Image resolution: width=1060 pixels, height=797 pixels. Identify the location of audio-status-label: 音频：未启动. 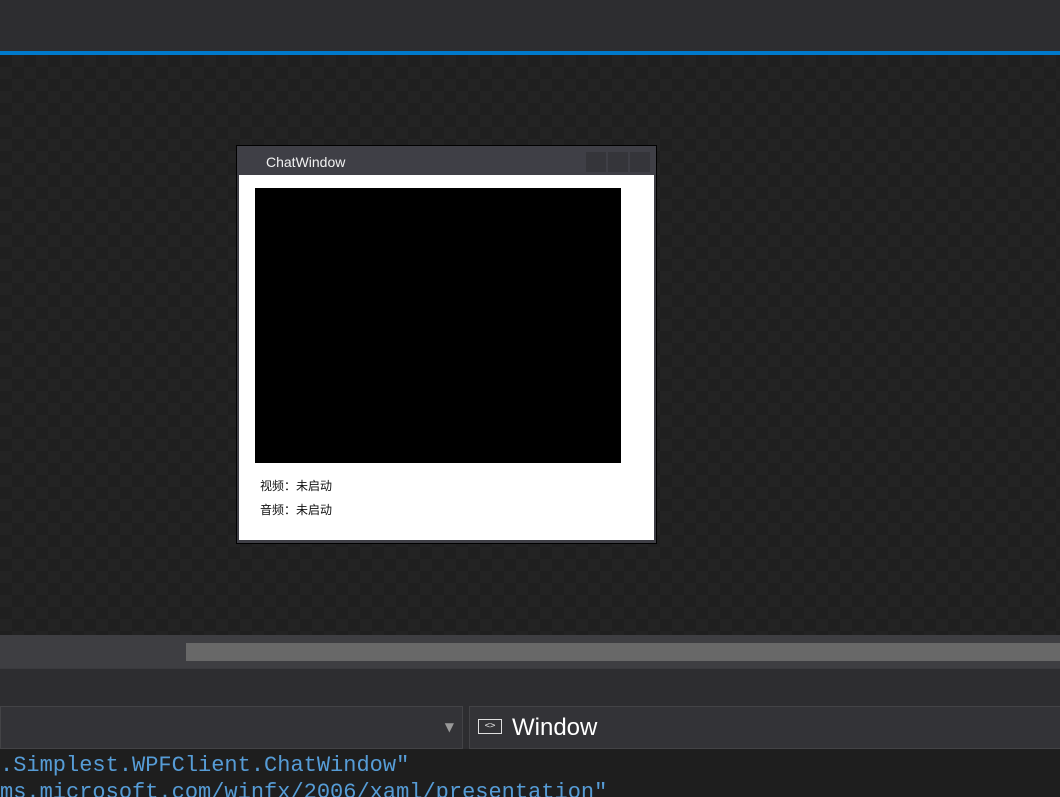
(296, 510).